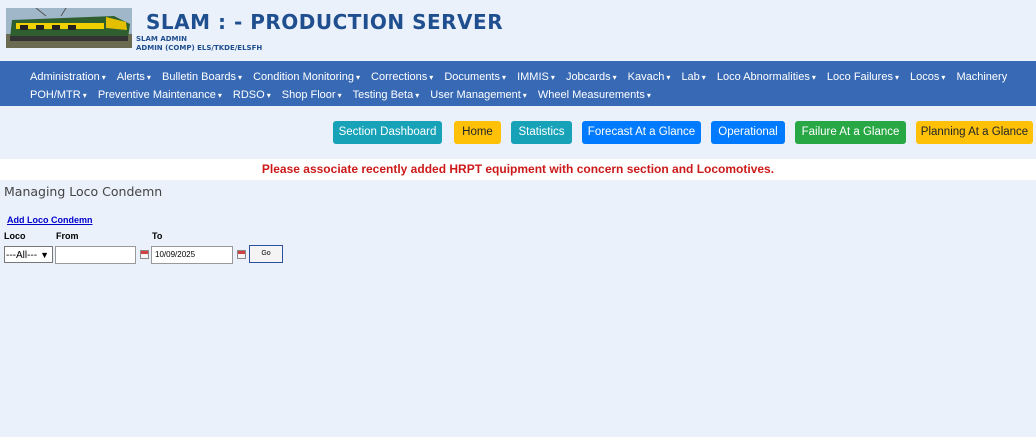 The image size is (1036, 437). What do you see at coordinates (536, 77) in the screenshot?
I see `nav-immis: IMMIS ▾` at bounding box center [536, 77].